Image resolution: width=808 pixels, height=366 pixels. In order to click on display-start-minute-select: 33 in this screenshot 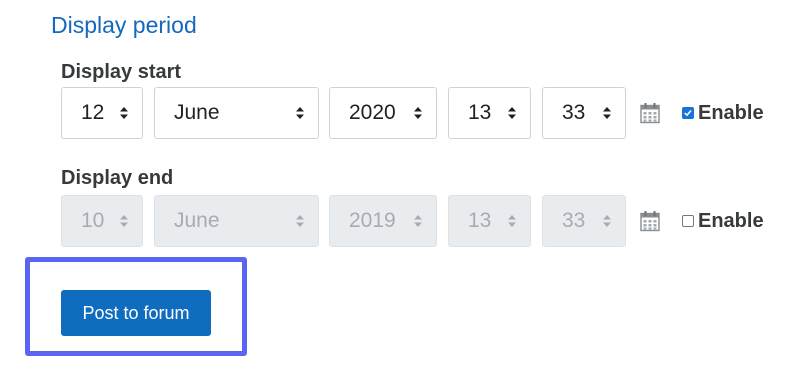, I will do `click(584, 113)`.